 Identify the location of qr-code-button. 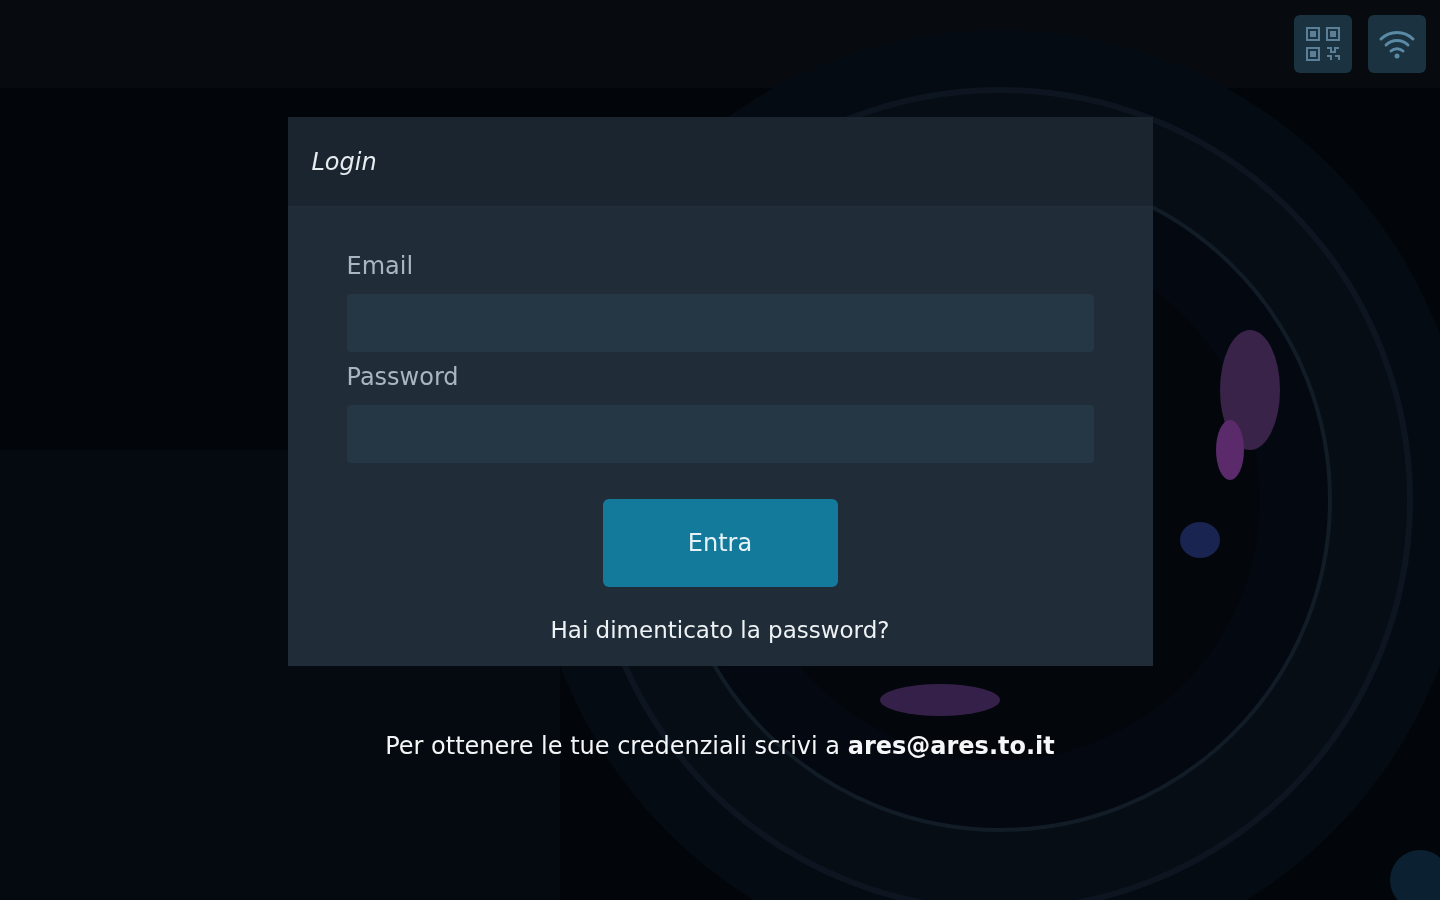
(1323, 44).